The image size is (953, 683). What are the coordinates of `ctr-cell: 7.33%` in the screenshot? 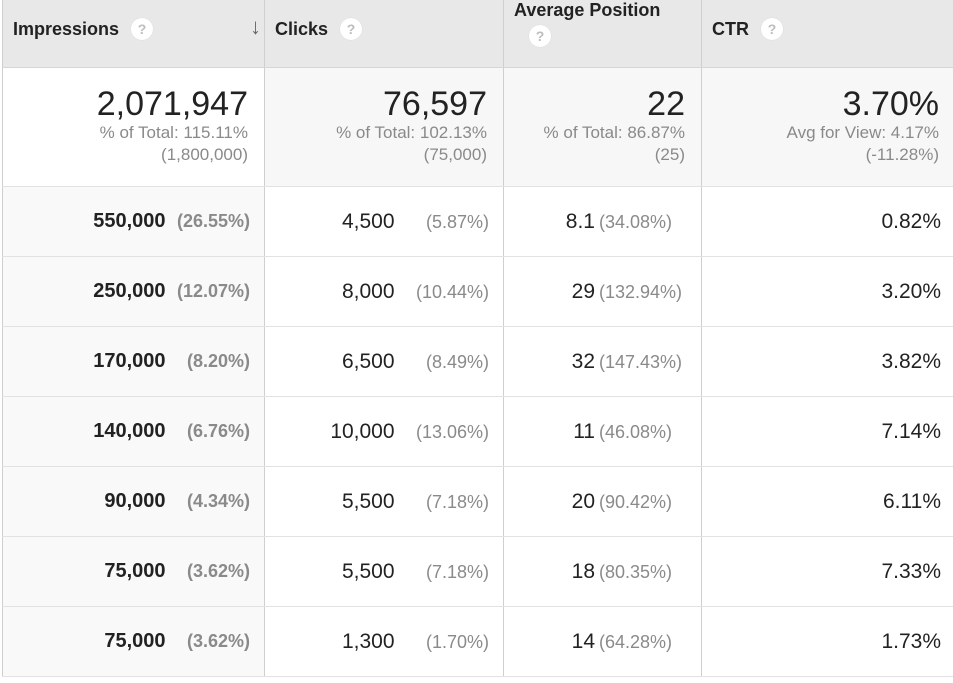 It's located at (827, 571).